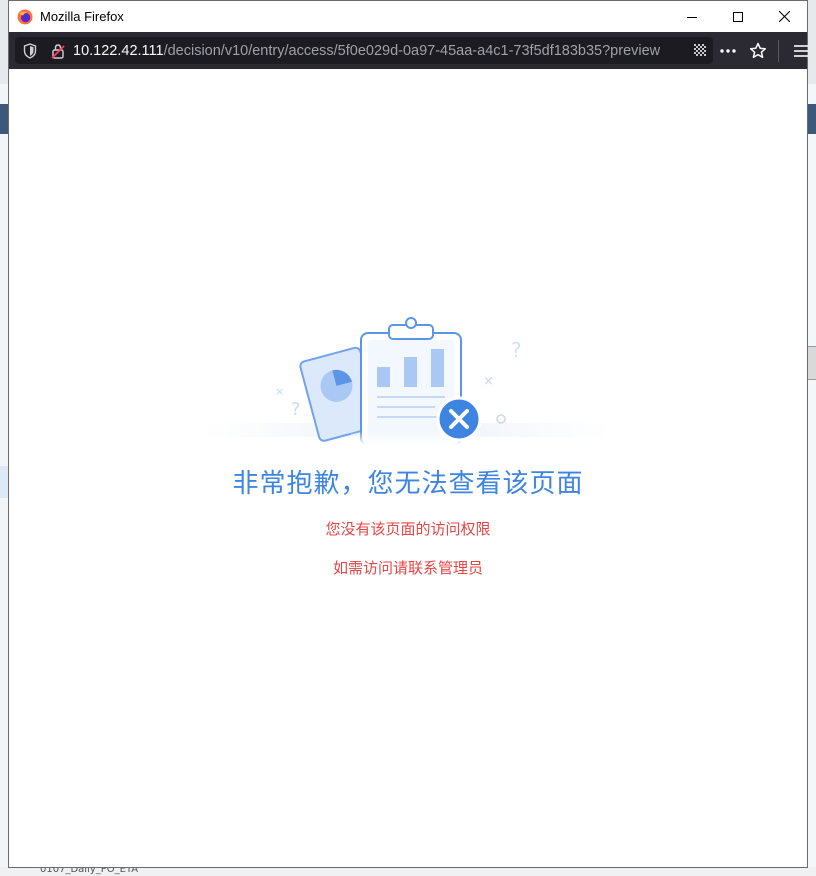 This screenshot has width=816, height=876. I want to click on maximize-button, so click(738, 16).